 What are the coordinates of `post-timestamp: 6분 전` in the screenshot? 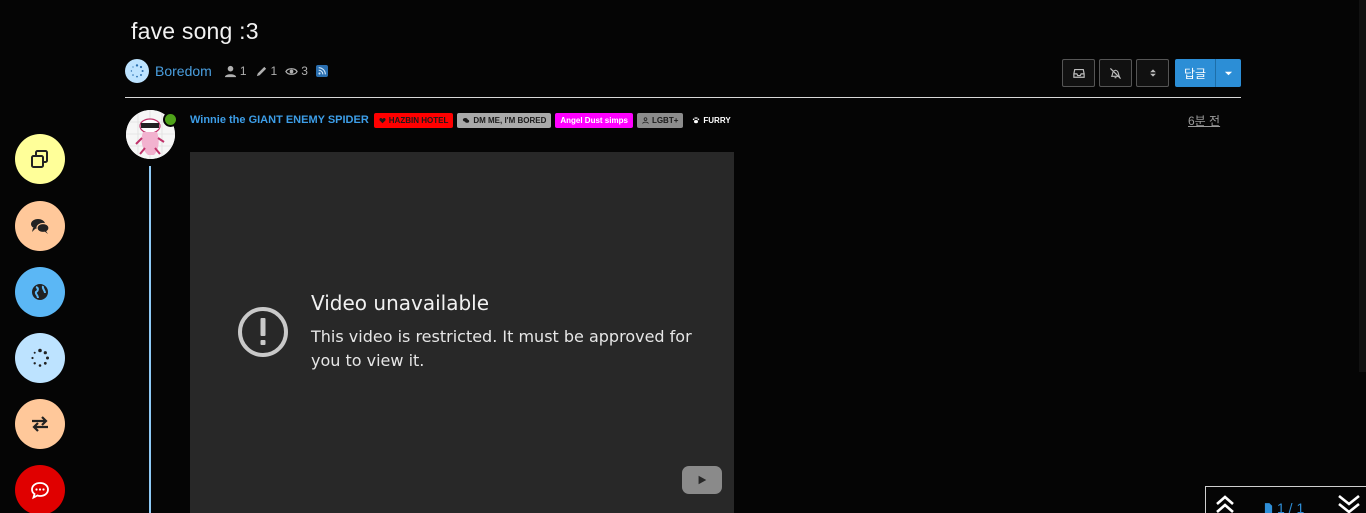 It's located at (1204, 120).